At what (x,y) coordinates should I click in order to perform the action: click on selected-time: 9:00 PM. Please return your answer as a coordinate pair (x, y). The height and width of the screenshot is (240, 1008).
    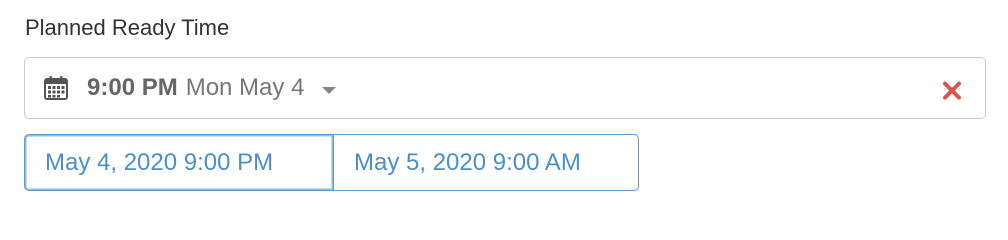
    Looking at the image, I should click on (132, 87).